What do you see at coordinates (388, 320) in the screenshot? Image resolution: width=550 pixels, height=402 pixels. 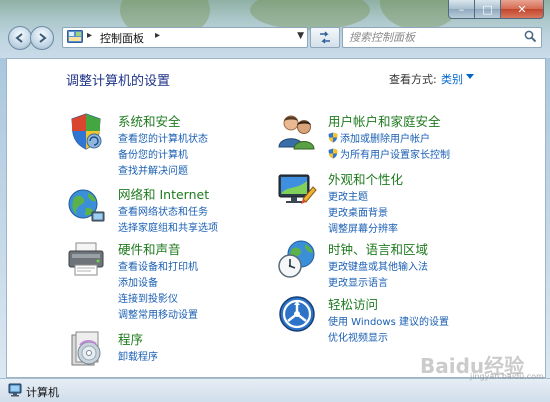 I see `category-link: 使用 Windows 建议的设置` at bounding box center [388, 320].